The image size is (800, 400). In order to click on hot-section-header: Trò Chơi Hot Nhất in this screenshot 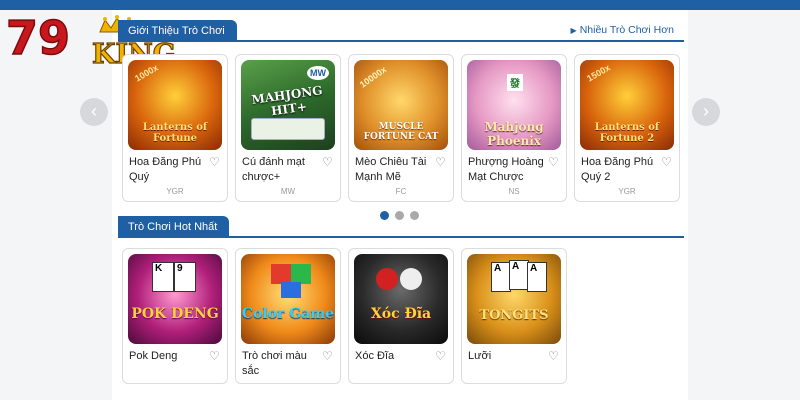, I will do `click(401, 227)`.